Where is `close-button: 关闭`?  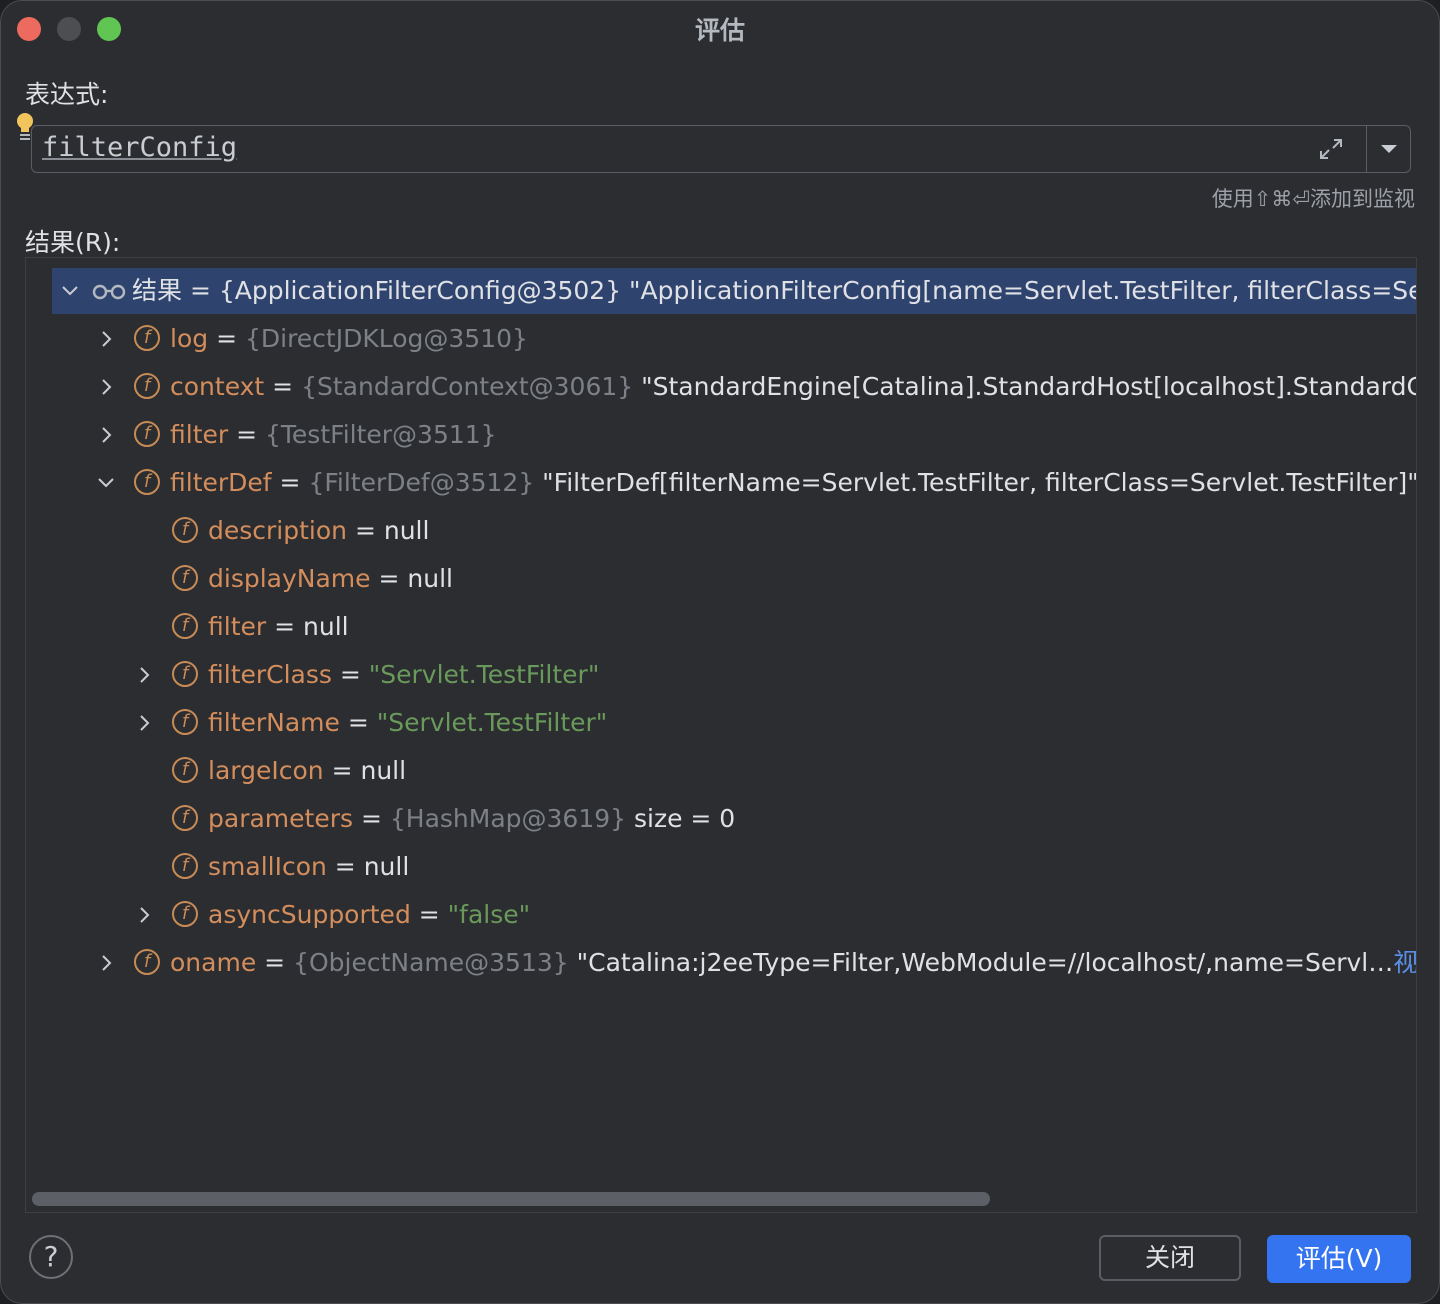 close-button: 关闭 is located at coordinates (1170, 1258).